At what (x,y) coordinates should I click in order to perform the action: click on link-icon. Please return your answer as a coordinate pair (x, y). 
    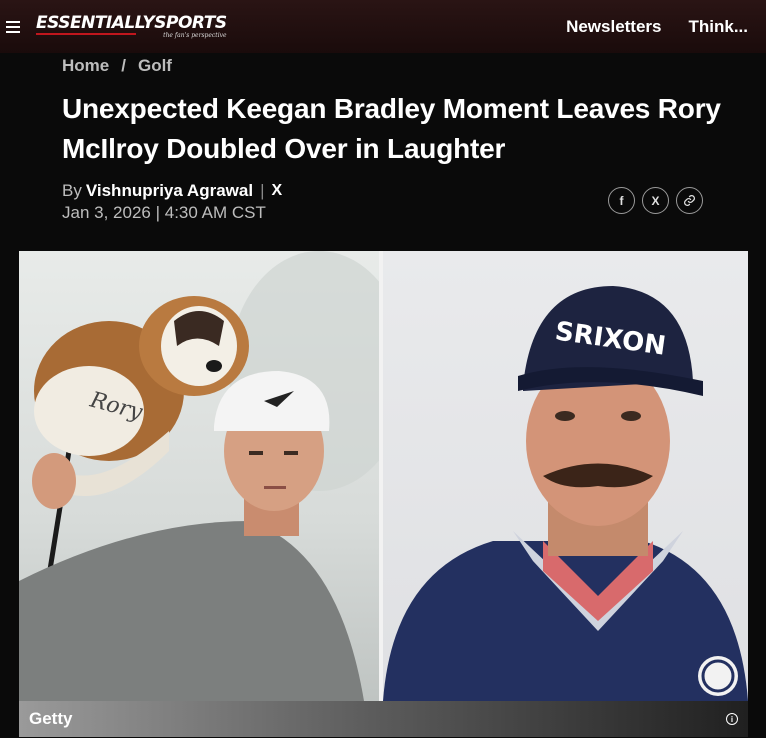
    Looking at the image, I should click on (689, 200).